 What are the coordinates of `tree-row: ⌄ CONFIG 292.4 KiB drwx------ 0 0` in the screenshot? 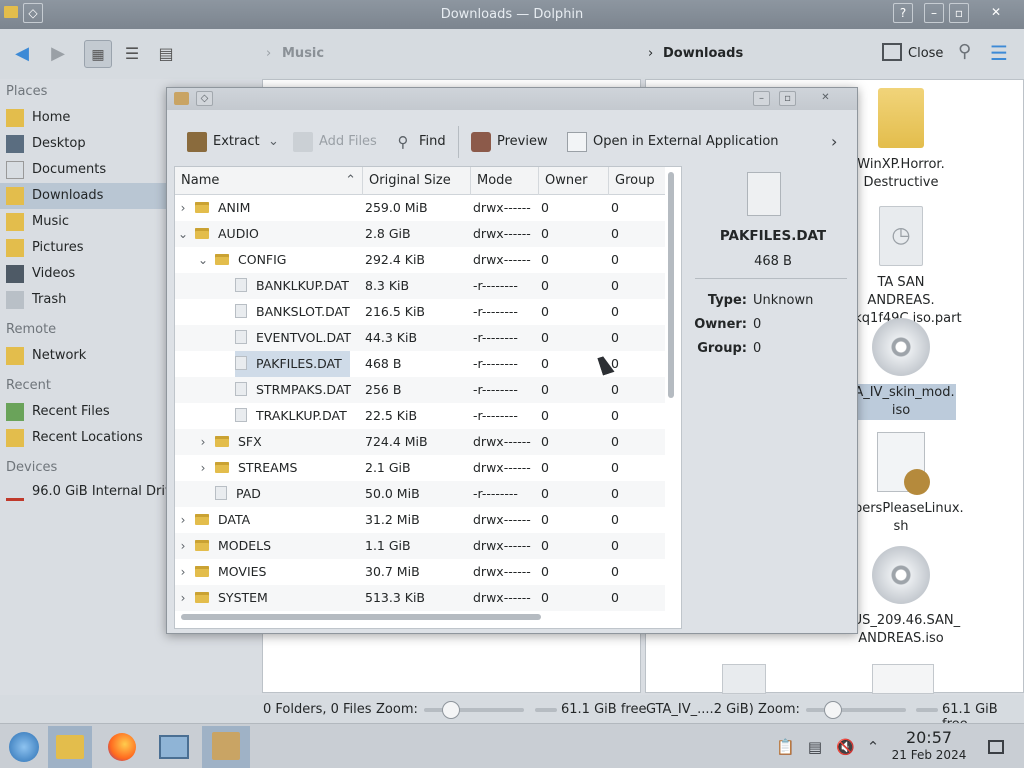 It's located at (420, 260).